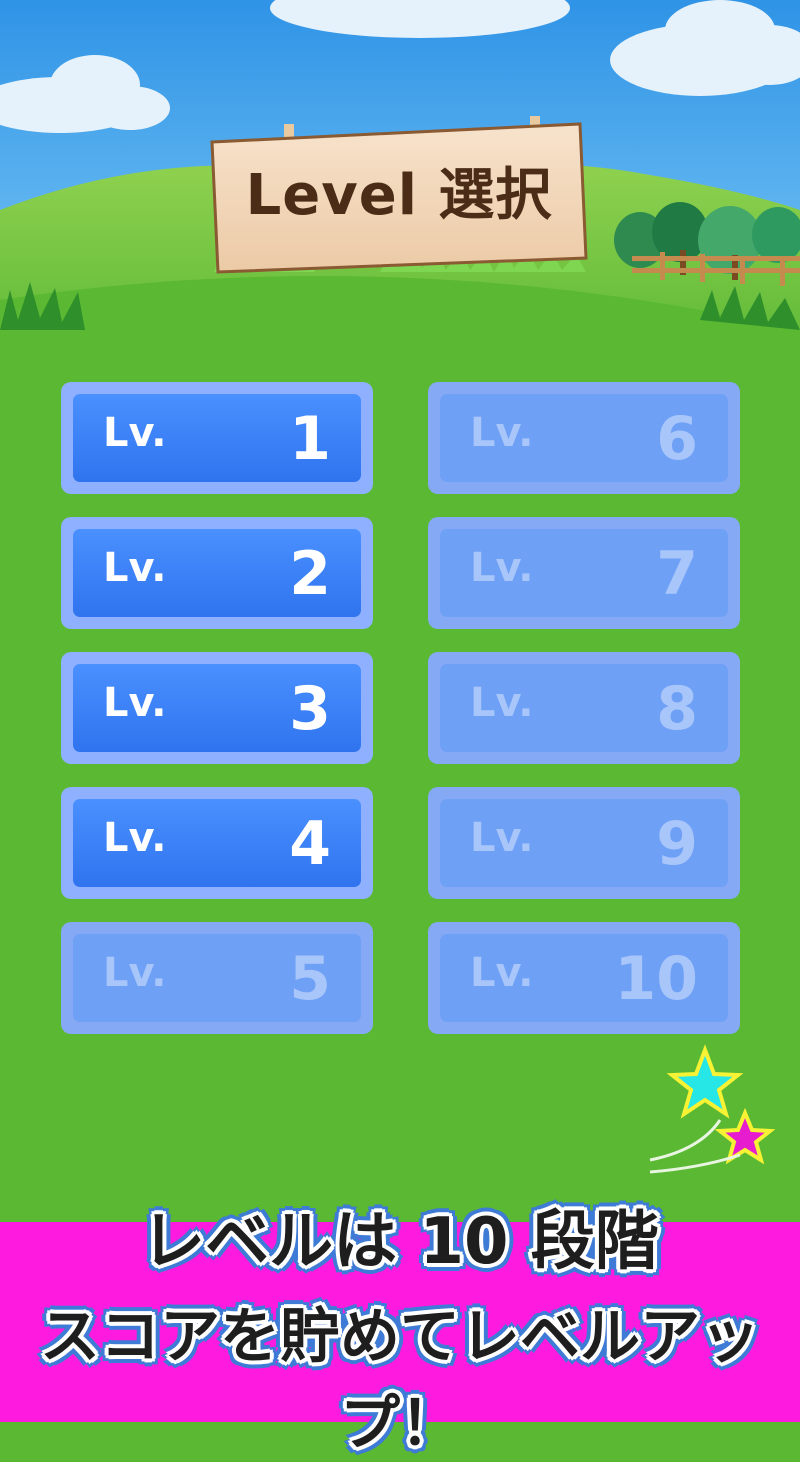 This screenshot has height=1462, width=800. I want to click on level-button-5: Lv. 5, so click(217, 978).